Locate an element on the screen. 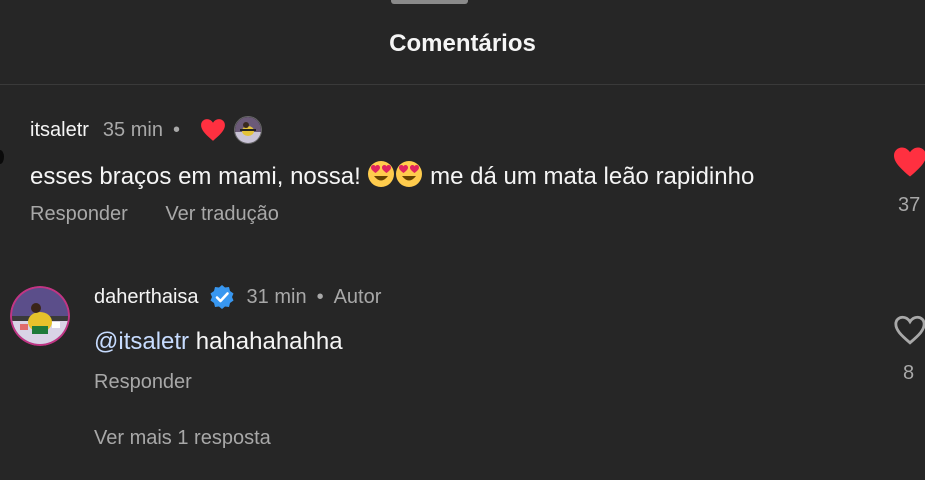  reply-time: 31 min is located at coordinates (276, 296).